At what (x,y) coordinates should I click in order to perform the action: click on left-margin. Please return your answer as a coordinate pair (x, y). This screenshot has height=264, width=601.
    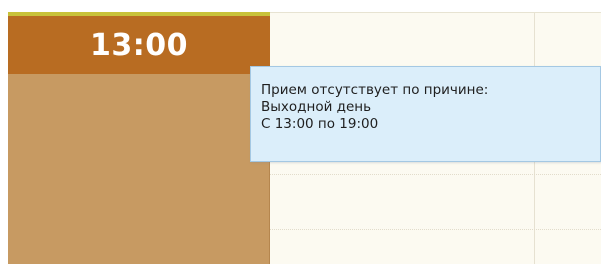
    Looking at the image, I should click on (4, 132).